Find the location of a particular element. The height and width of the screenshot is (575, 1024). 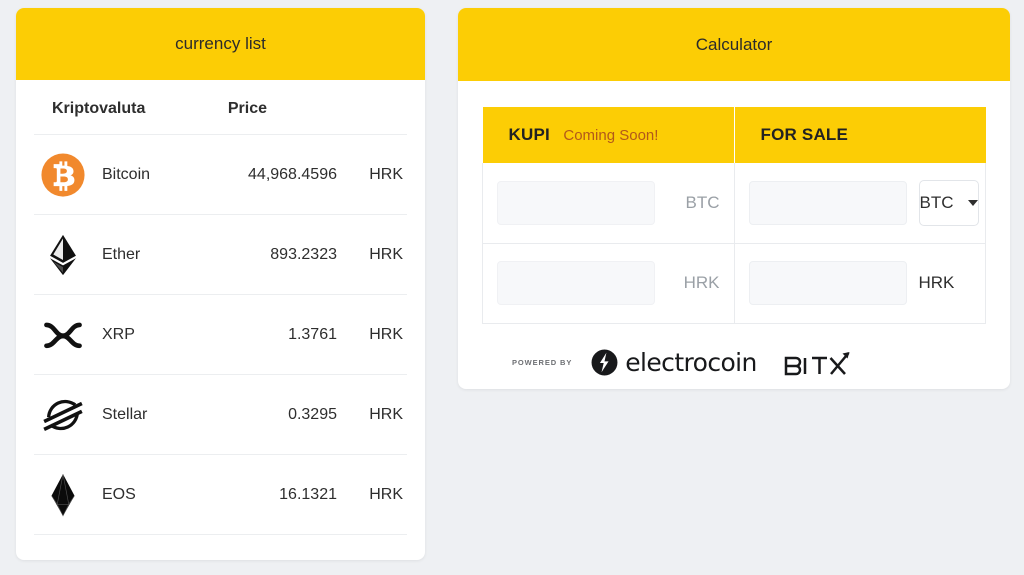

bitx-logo-icon is located at coordinates (817, 363).